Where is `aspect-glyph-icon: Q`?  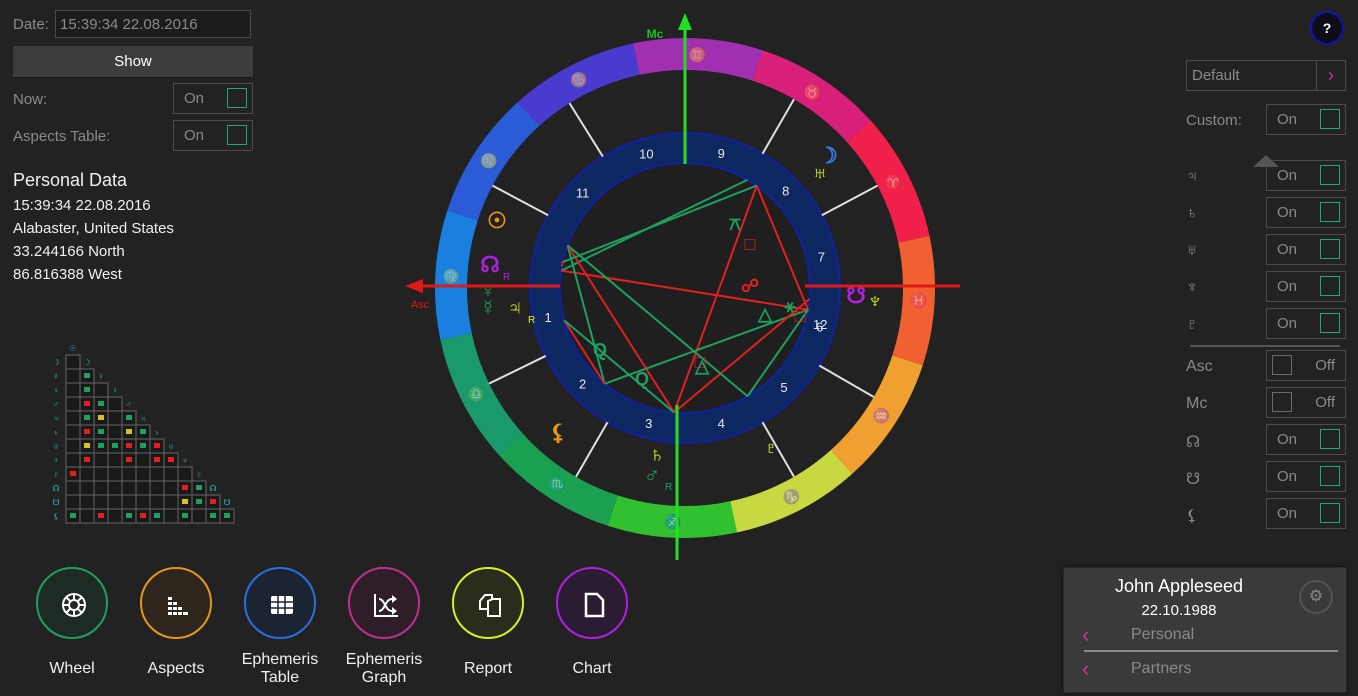 aspect-glyph-icon: Q is located at coordinates (600, 350).